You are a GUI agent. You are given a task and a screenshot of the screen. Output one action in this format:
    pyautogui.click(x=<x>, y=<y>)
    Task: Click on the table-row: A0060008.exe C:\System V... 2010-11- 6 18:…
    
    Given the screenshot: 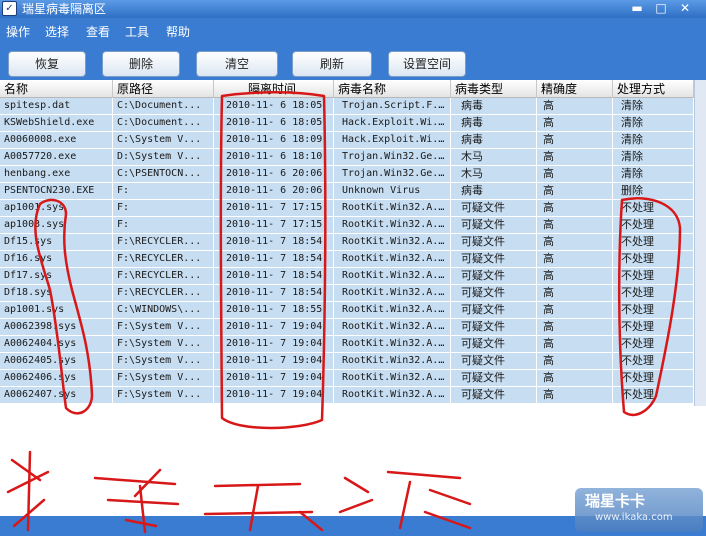 What is the action you would take?
    pyautogui.click(x=347, y=140)
    